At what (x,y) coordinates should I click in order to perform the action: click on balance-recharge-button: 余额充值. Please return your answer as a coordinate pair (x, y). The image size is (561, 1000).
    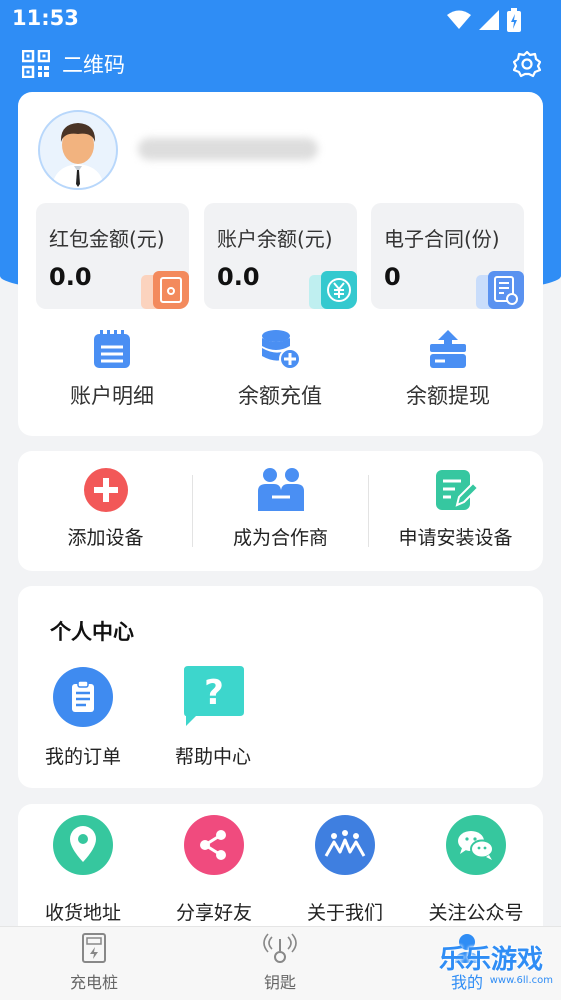
    Looking at the image, I should click on (280, 373).